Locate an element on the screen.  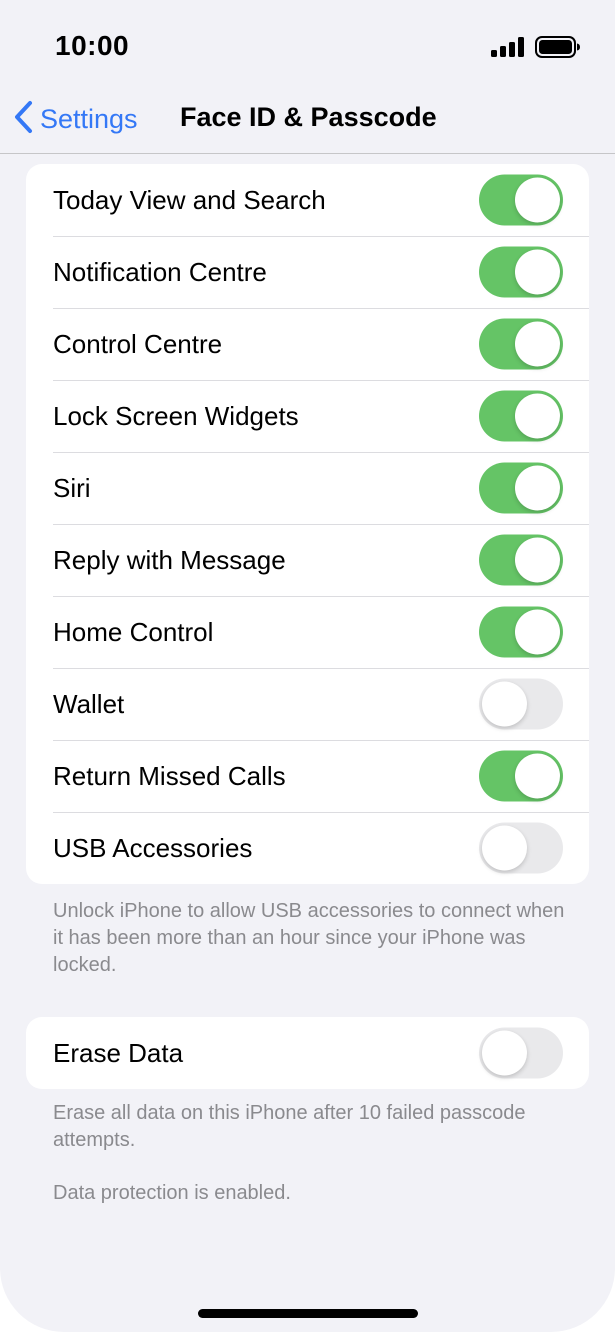
setting-label: Today View and Search is located at coordinates (189, 199).